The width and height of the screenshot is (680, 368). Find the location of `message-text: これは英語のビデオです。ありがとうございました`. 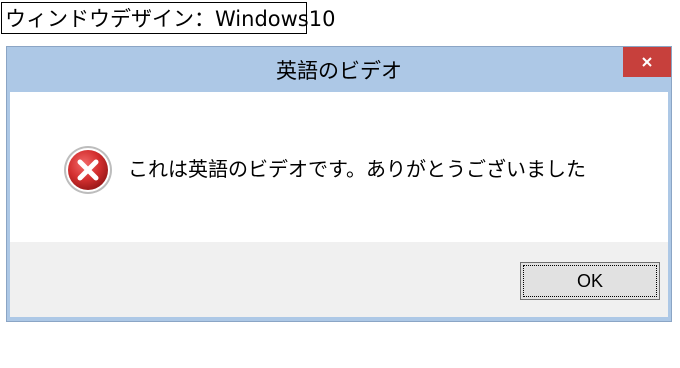

message-text: これは英語のビデオです。ありがとうございました is located at coordinates (357, 169).